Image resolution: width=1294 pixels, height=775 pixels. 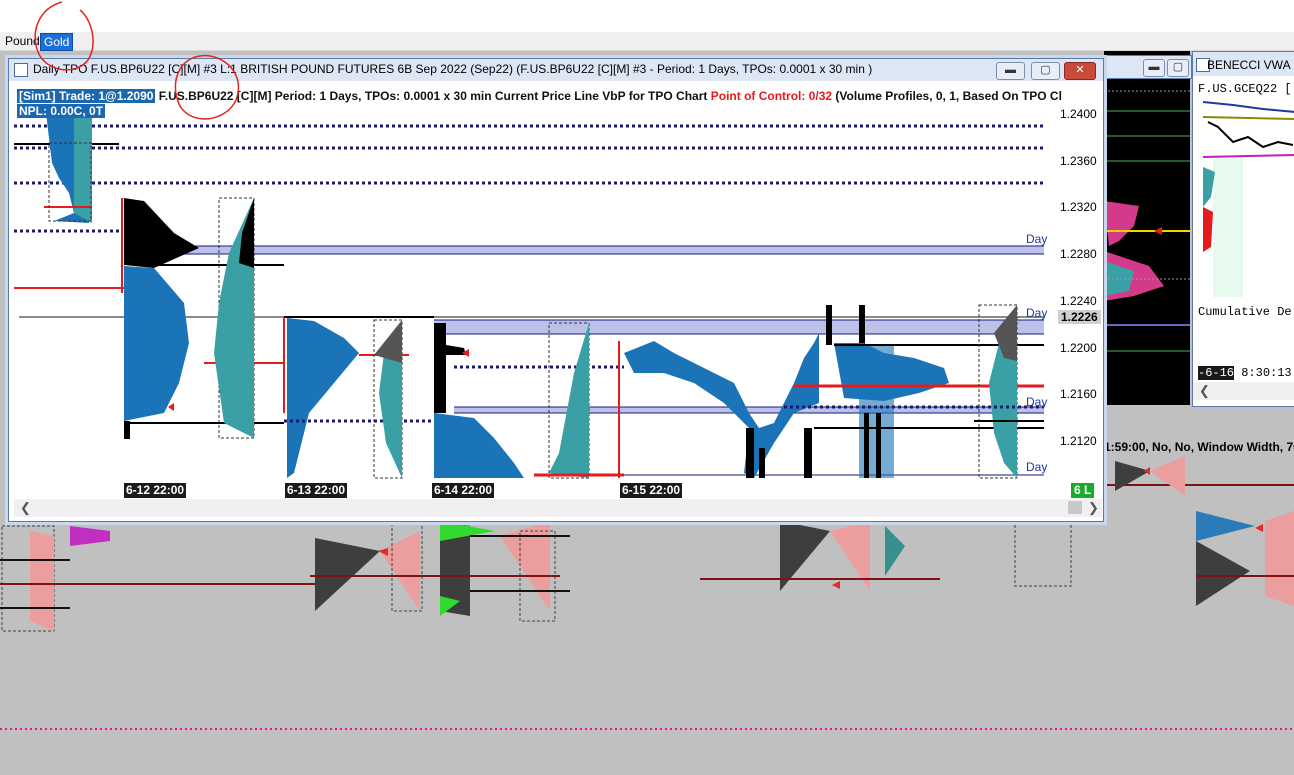 I want to click on npl-row: NPL: 0.00C, 0T, so click(x=61, y=111).